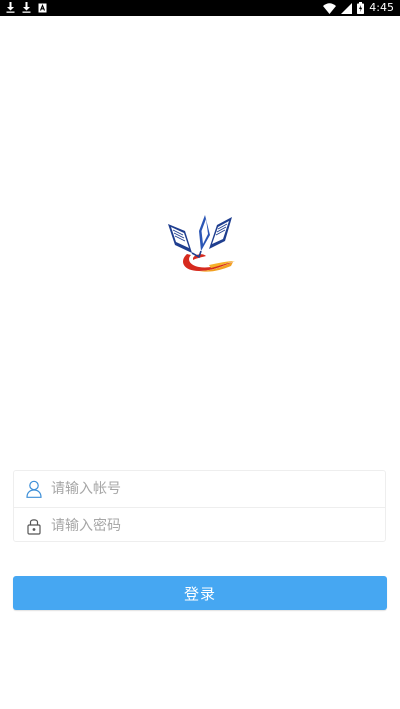 The height and width of the screenshot is (709, 400). I want to click on status-system: 4:45, so click(358, 8).